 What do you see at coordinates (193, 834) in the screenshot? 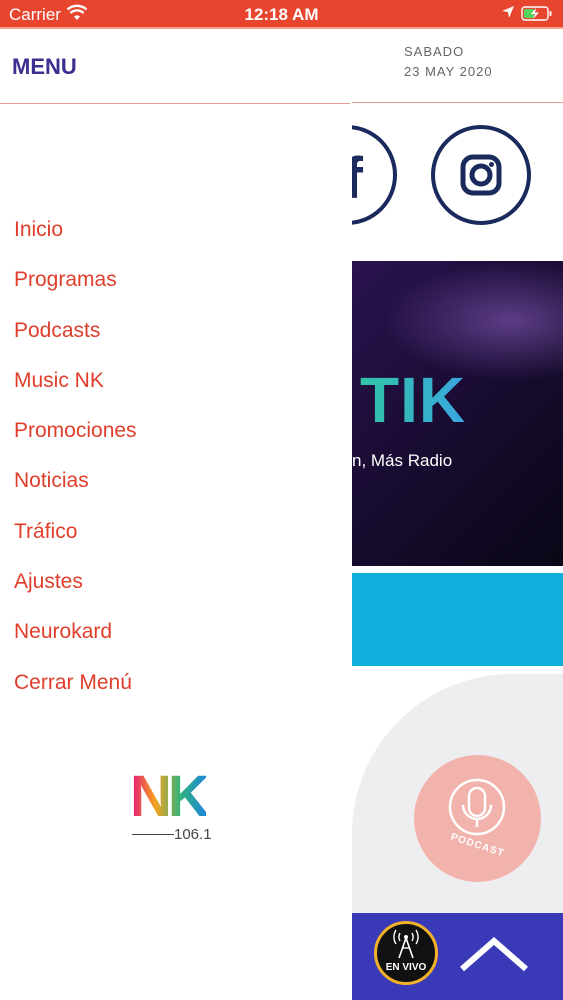
I see `logo-frequency: 106.1` at bounding box center [193, 834].